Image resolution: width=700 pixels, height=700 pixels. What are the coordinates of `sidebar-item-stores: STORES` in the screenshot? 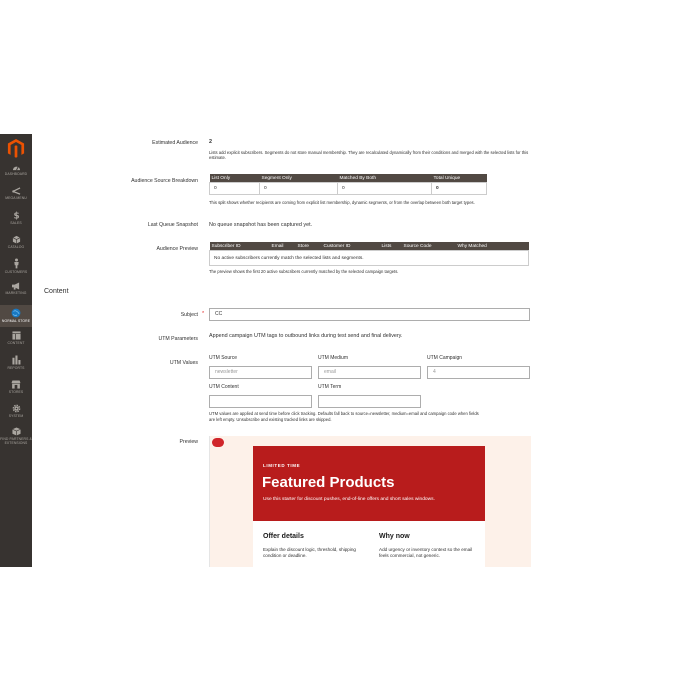 It's located at (16, 387).